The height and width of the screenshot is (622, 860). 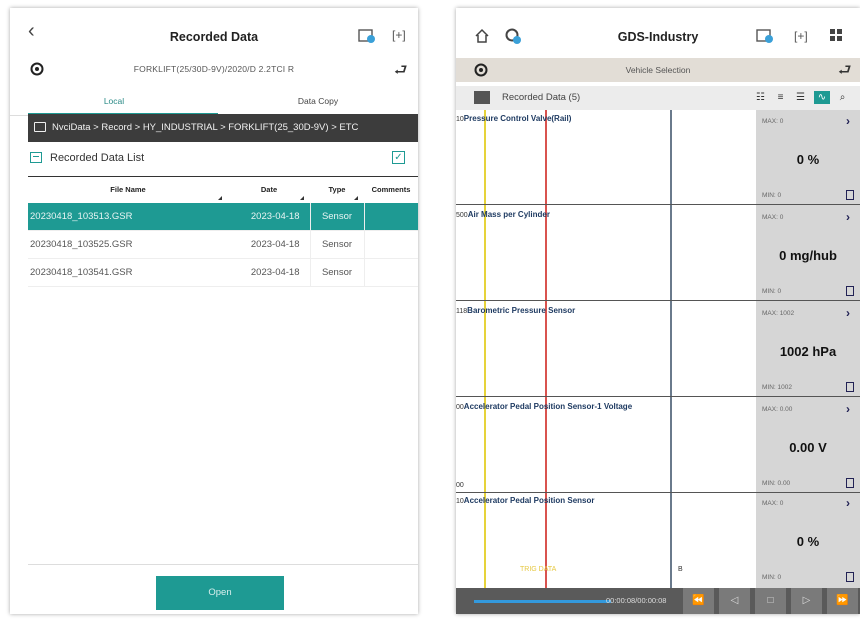 What do you see at coordinates (391, 189) in the screenshot?
I see `column-header-comments: Comments` at bounding box center [391, 189].